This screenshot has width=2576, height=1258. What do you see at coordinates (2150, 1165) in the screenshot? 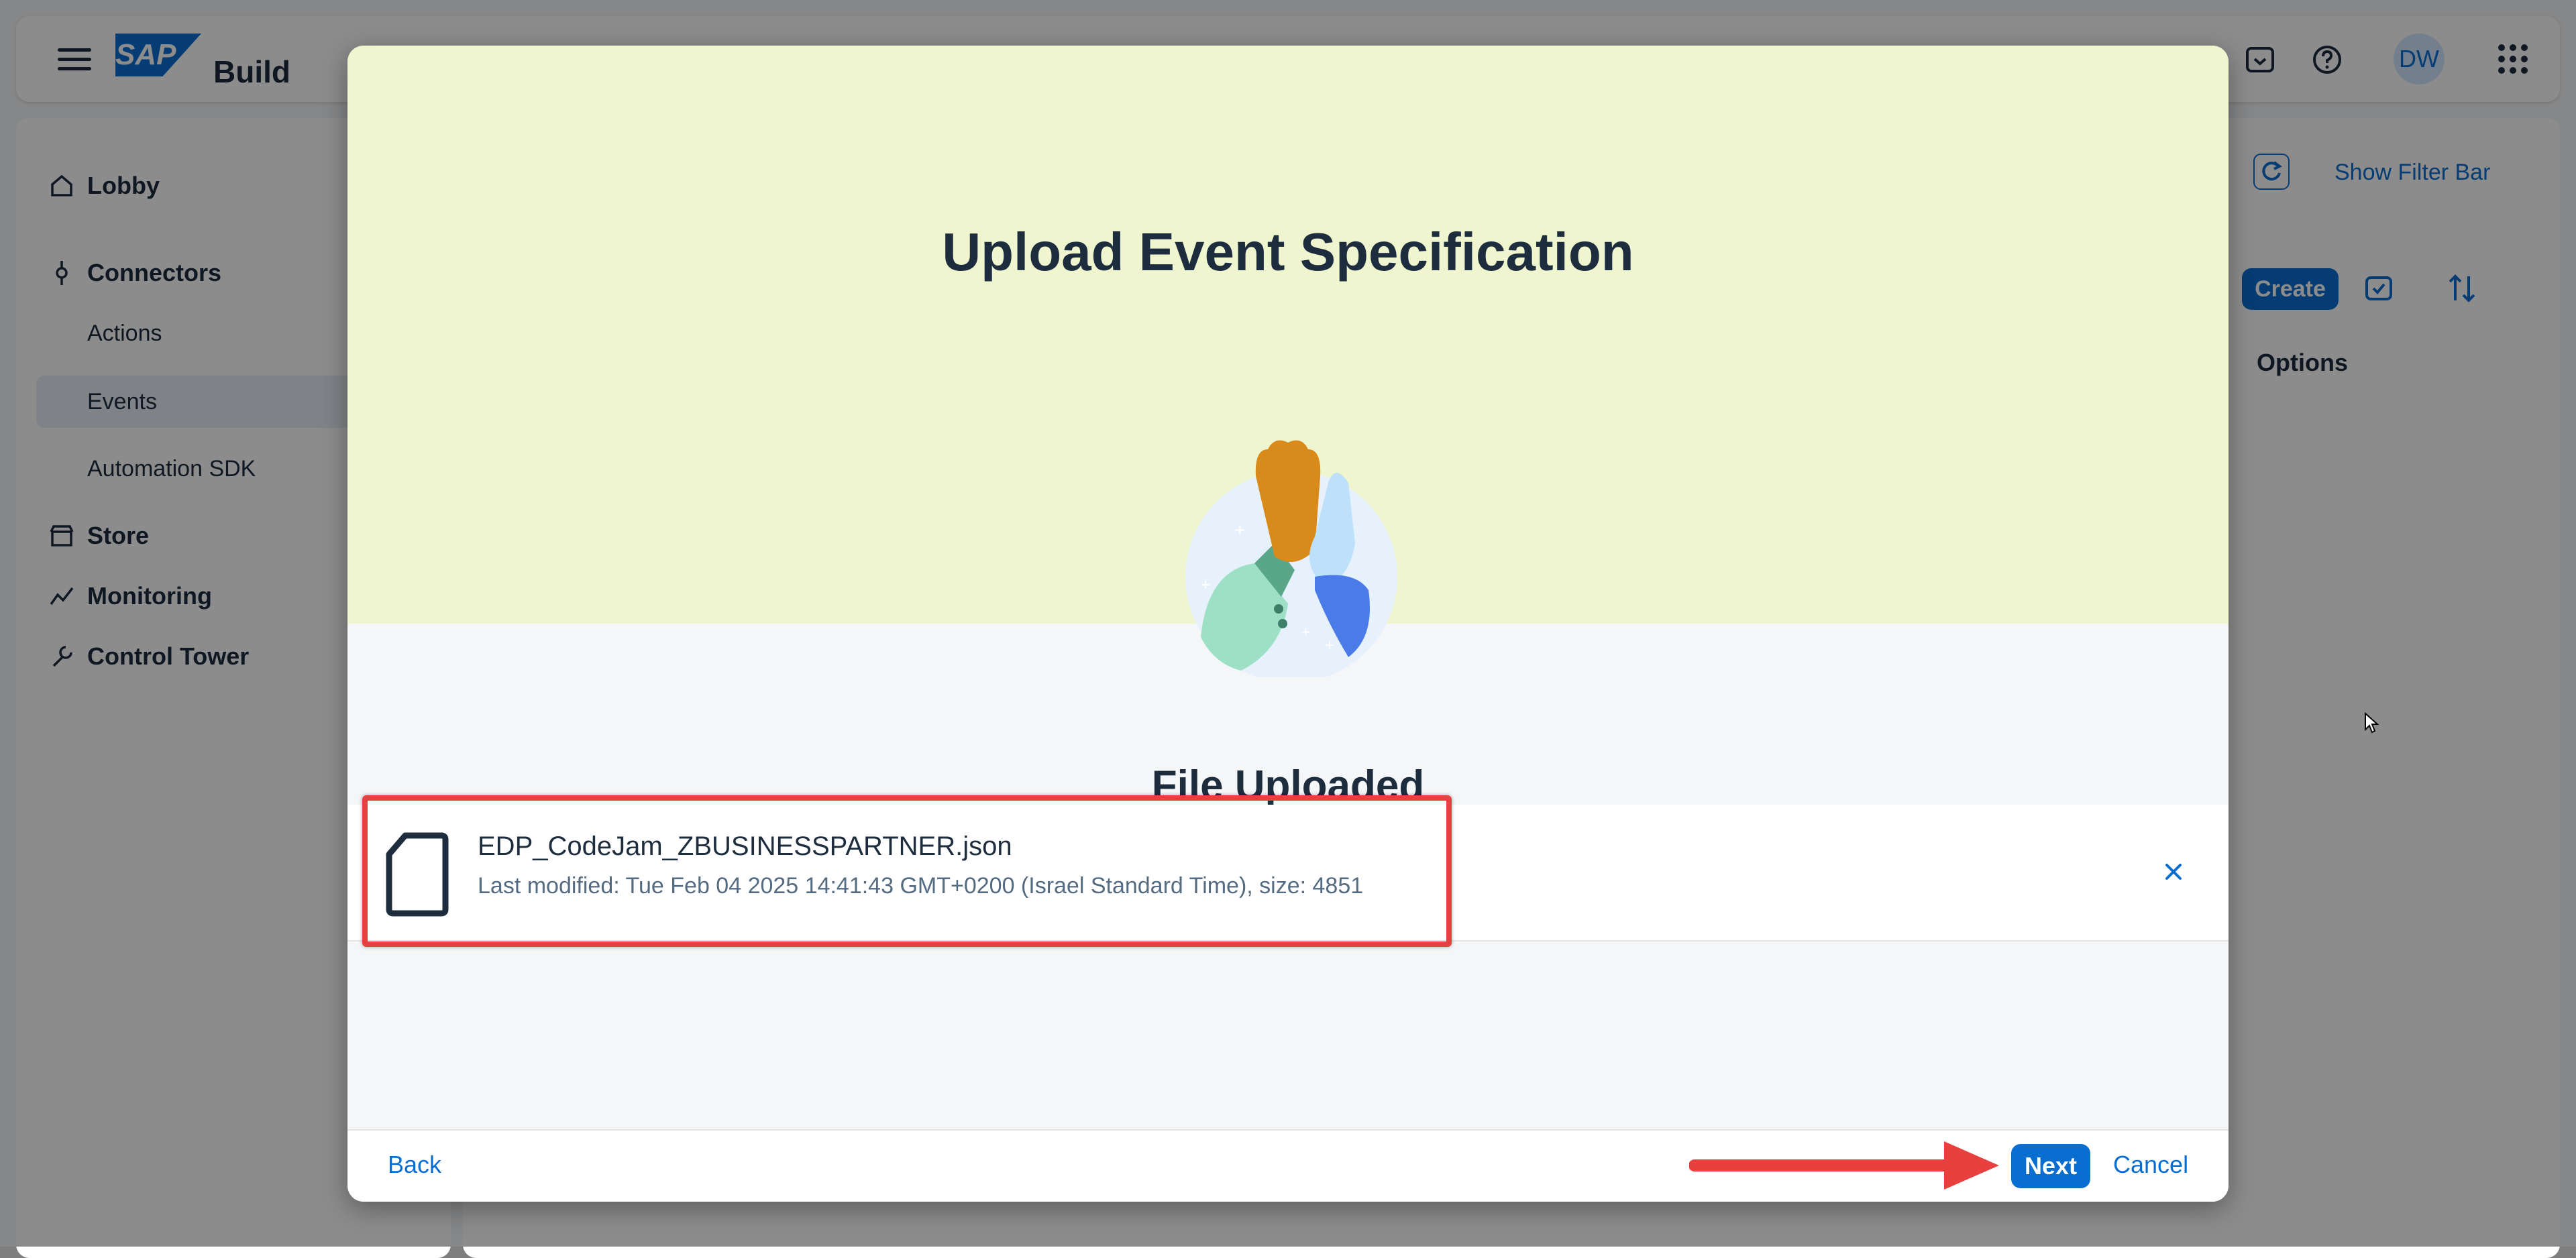
I see `cancel-button: Cancel` at bounding box center [2150, 1165].